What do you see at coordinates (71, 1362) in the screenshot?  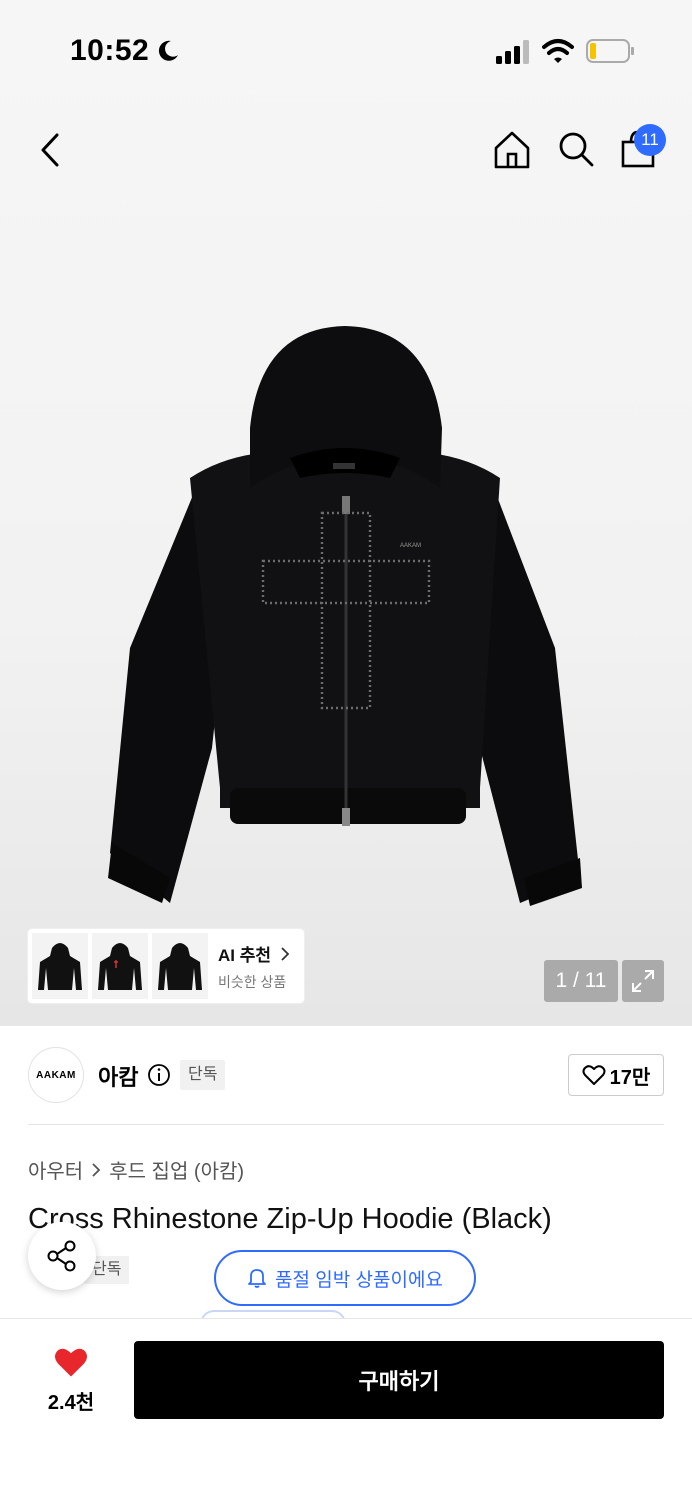 I see `heart-filled-icon` at bounding box center [71, 1362].